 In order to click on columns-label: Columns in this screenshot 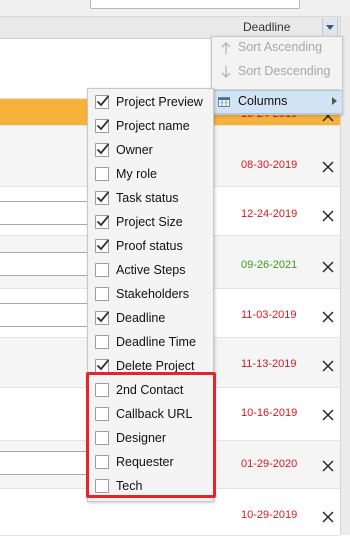, I will do `click(263, 101)`.